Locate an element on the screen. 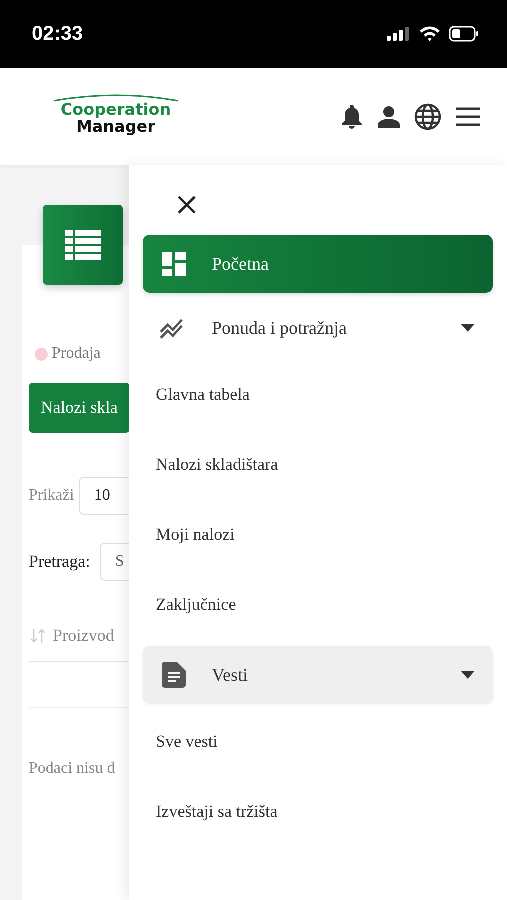 The image size is (507, 900). document-icon is located at coordinates (174, 675).